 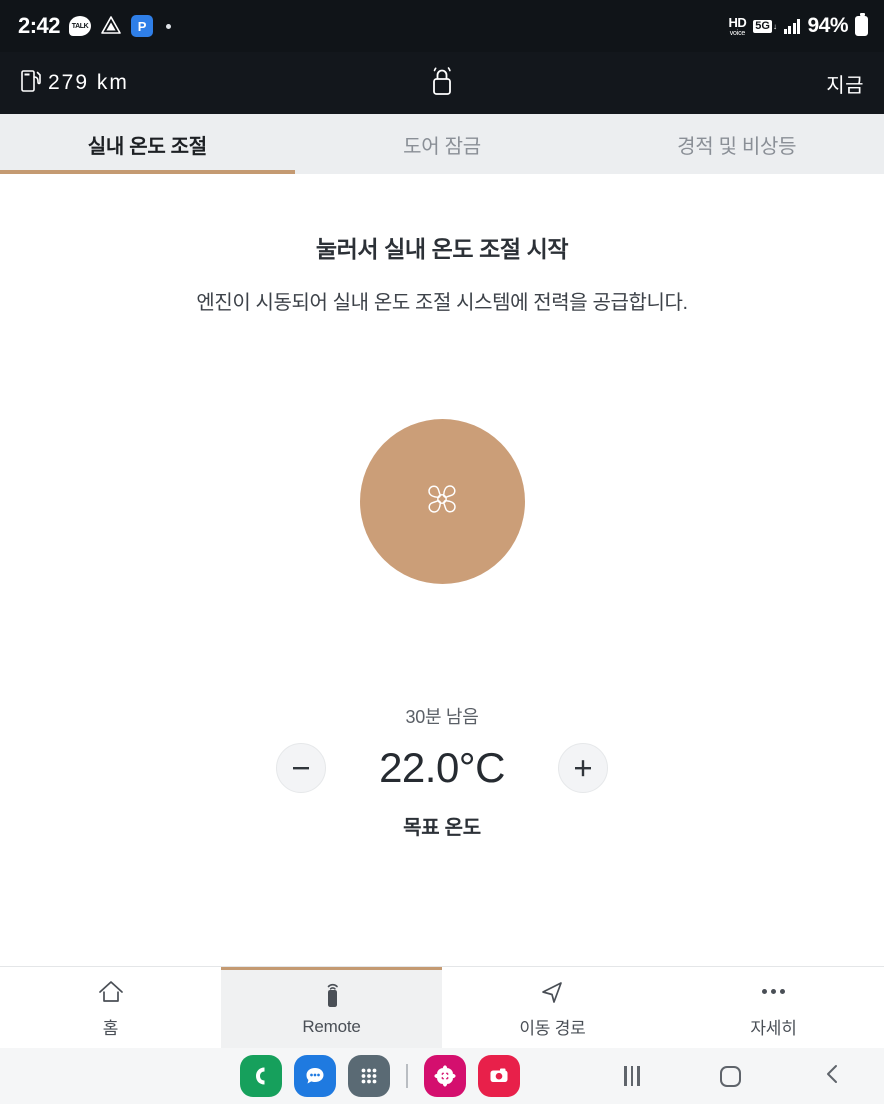 What do you see at coordinates (147, 144) in the screenshot?
I see `tab-climate: 실내 온도 조절` at bounding box center [147, 144].